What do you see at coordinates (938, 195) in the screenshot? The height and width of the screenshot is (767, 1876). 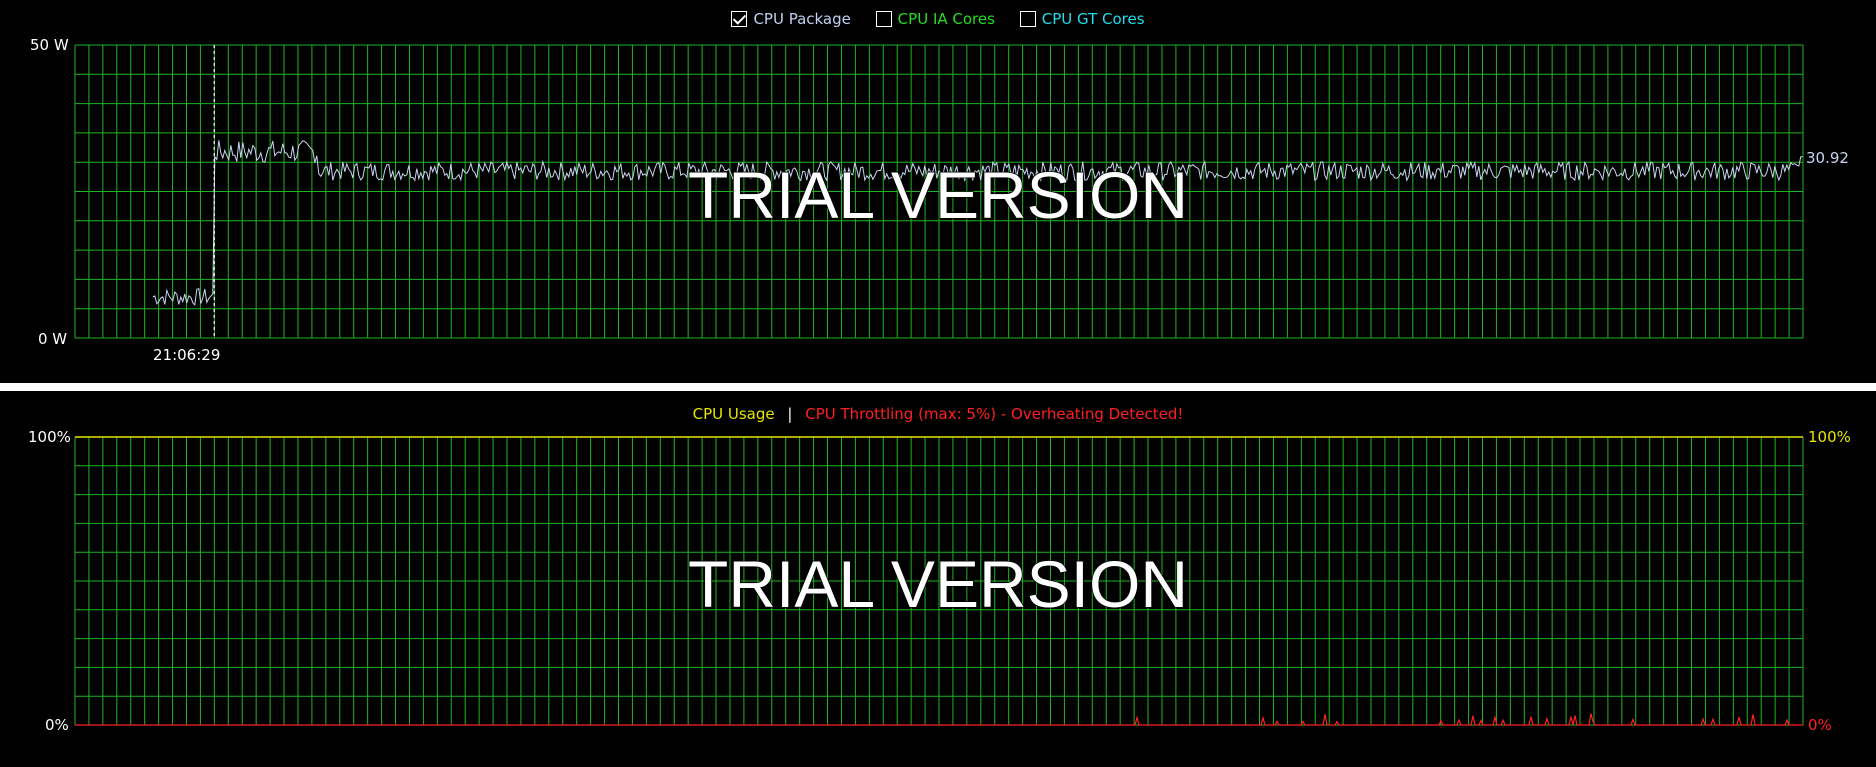 I see `trial-watermark-top: TRIAL VERSION` at bounding box center [938, 195].